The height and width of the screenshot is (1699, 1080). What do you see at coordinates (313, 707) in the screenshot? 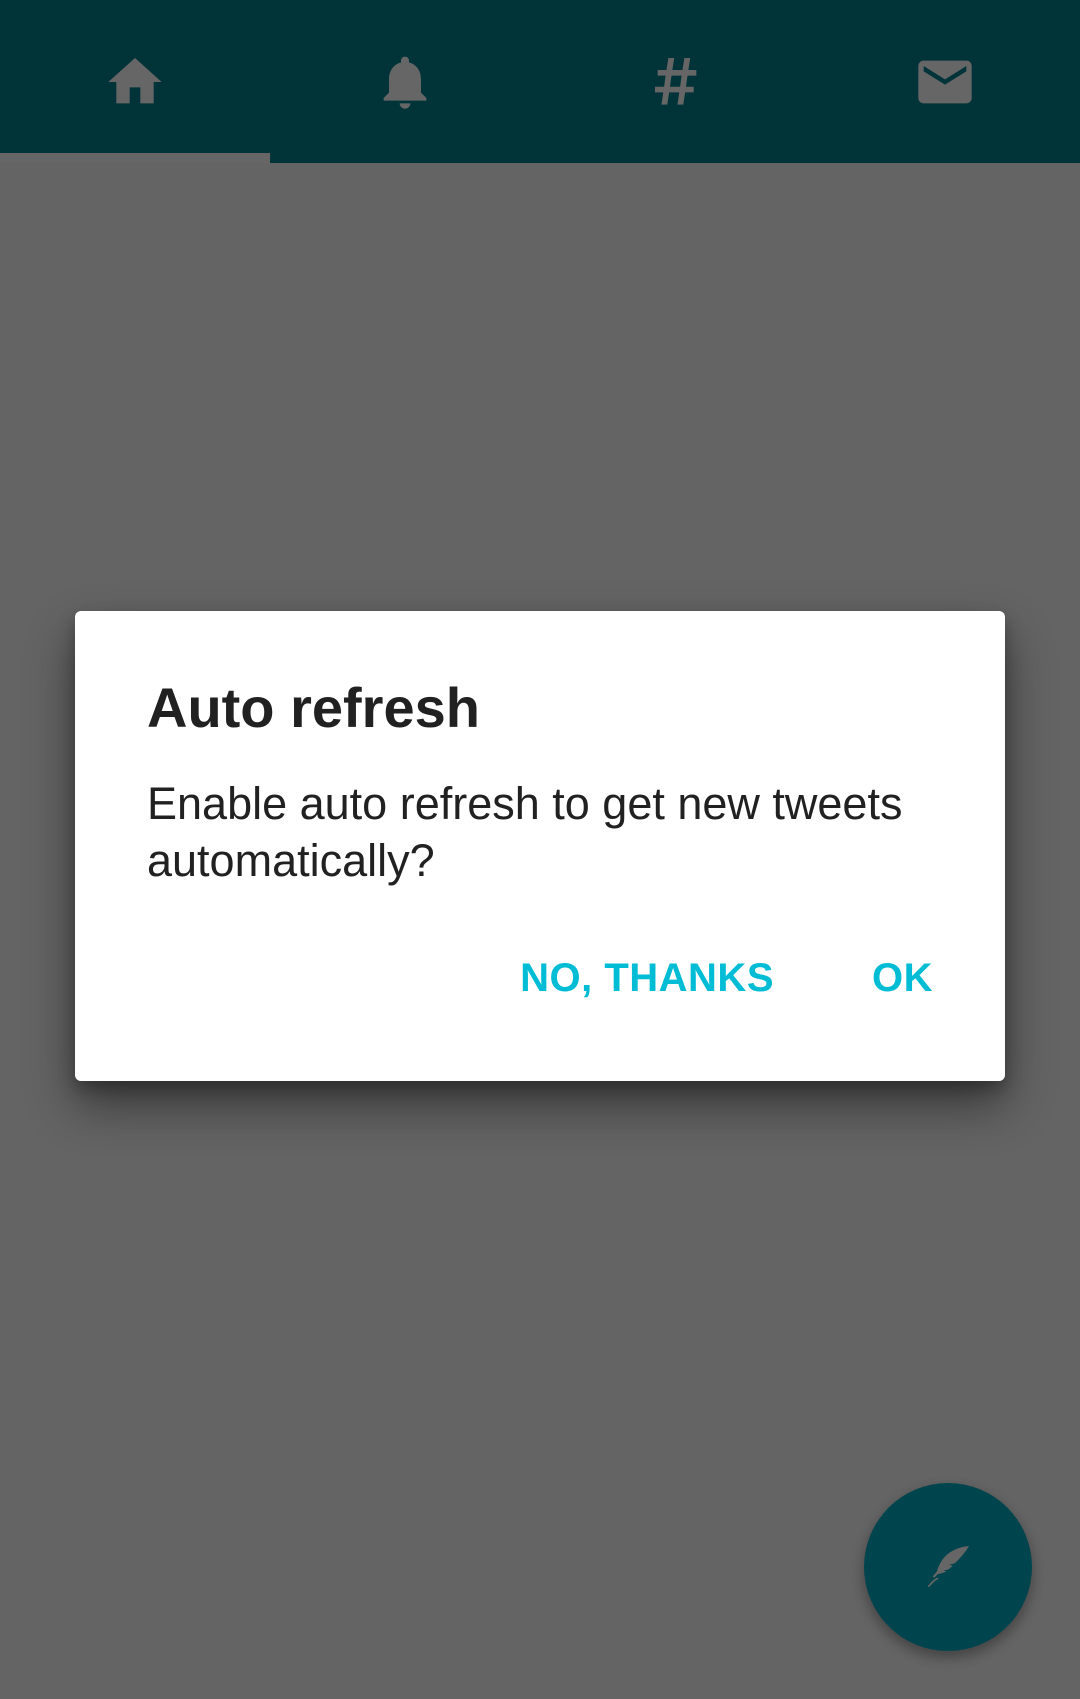
I see `dialog-title: Auto refresh` at bounding box center [313, 707].